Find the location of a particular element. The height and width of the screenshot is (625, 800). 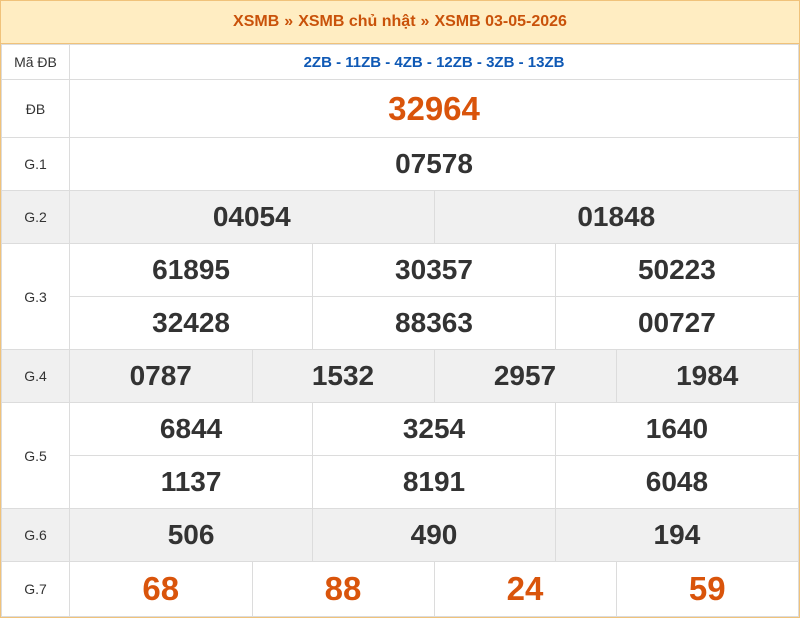

prize-g2-number: 04054 is located at coordinates (251, 216).